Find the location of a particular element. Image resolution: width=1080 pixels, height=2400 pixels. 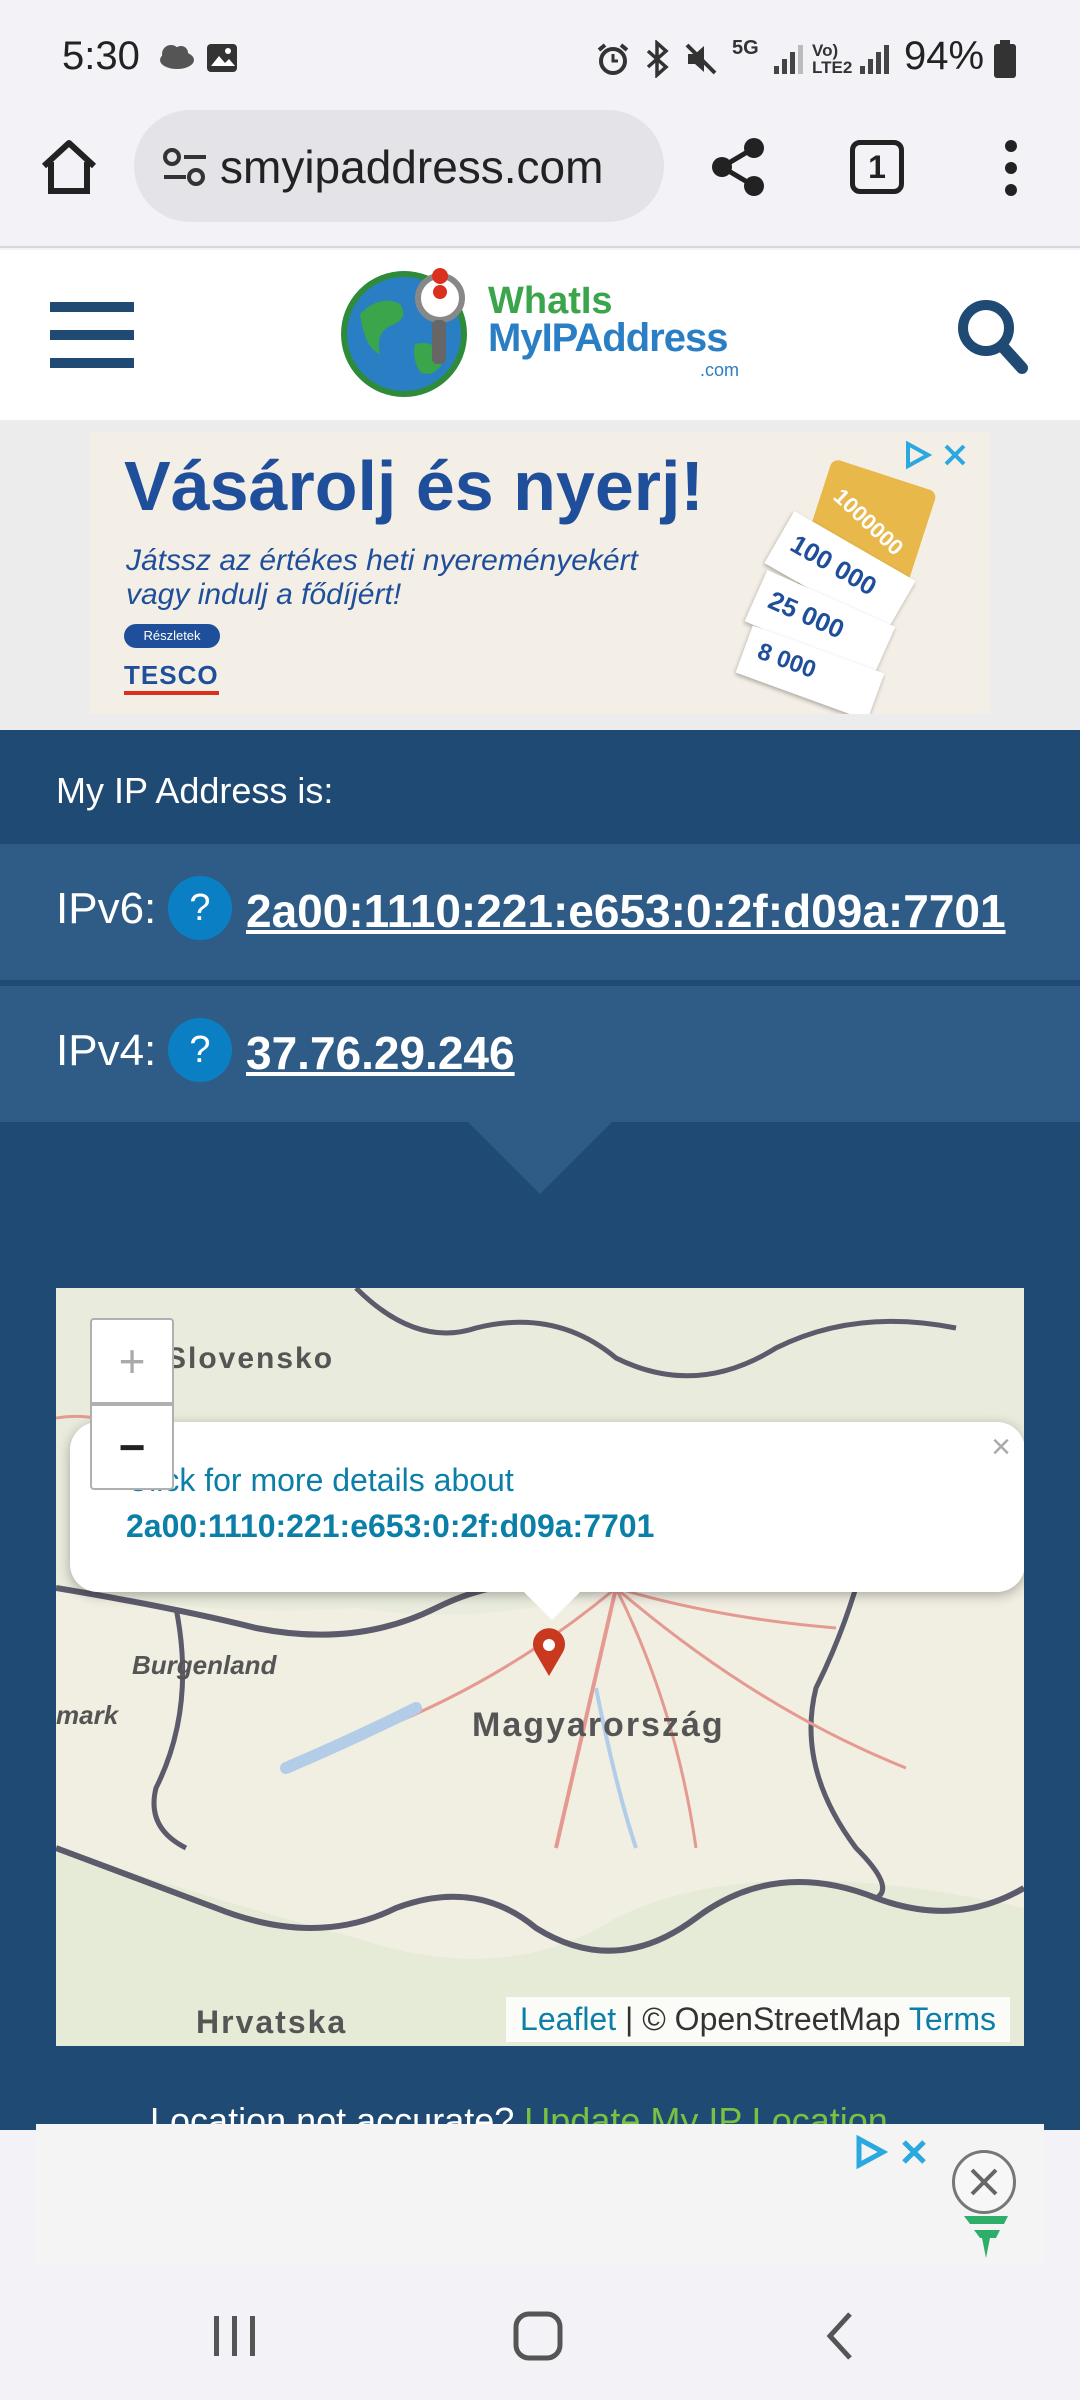

tab-switcher-button: 1 is located at coordinates (877, 167).